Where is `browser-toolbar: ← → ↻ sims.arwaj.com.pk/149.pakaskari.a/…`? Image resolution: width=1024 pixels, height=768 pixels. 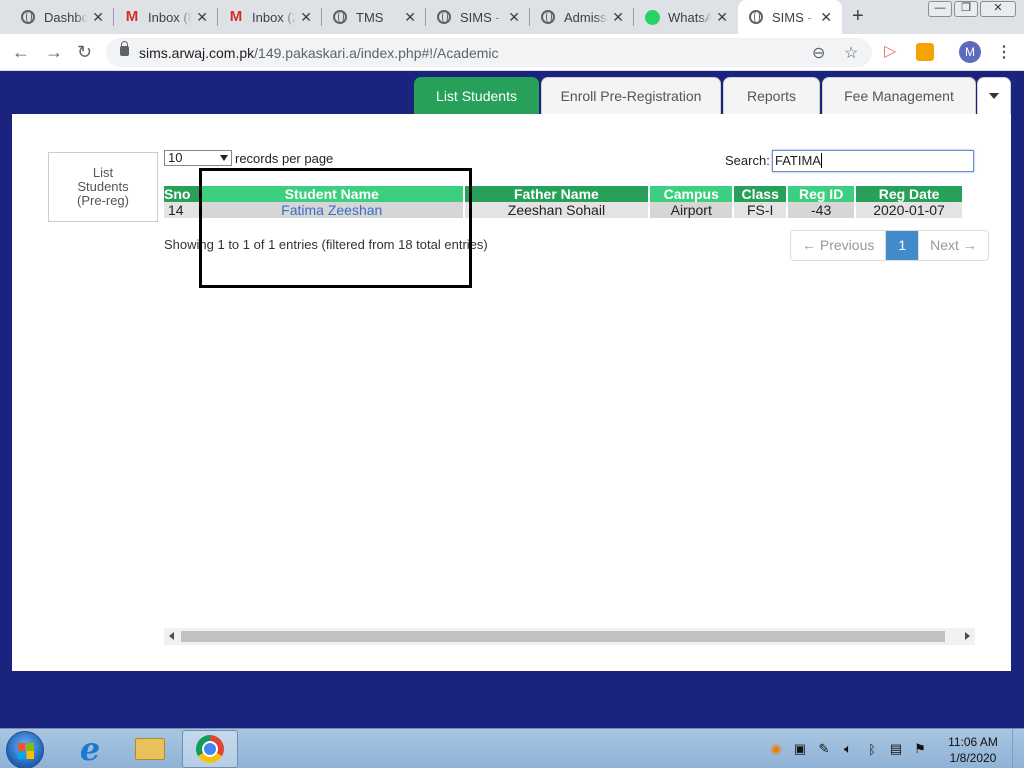
browser-toolbar: ← → ↻ sims.arwaj.com.pk/149.pakaskari.a/… is located at coordinates (512, 52).